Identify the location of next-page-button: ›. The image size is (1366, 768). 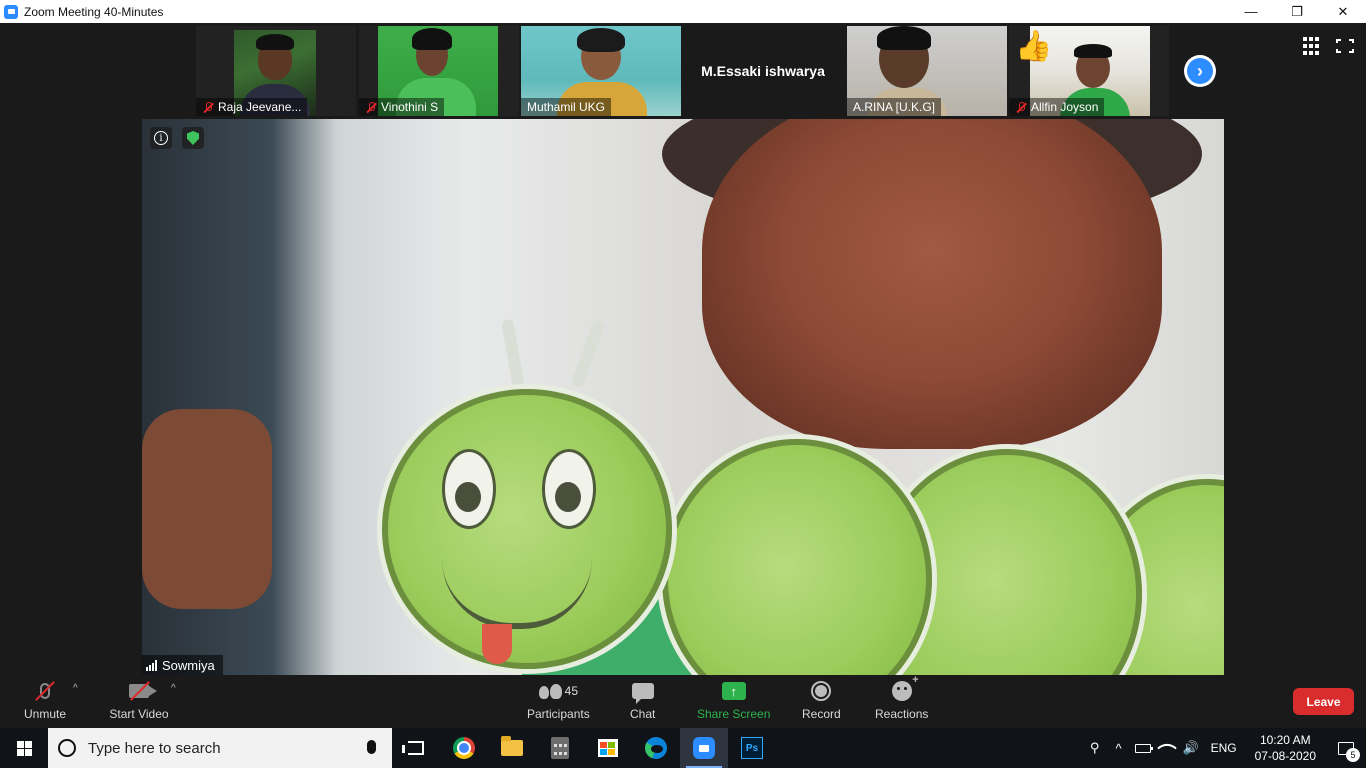
(1200, 71).